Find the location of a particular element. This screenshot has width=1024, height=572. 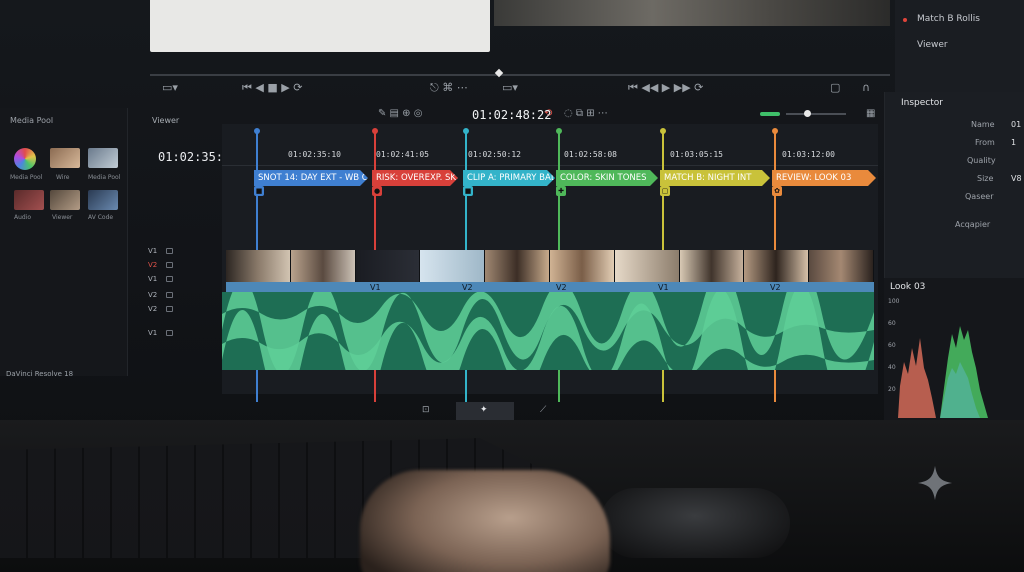

media-item-label: Audio is located at coordinates (23, 217).